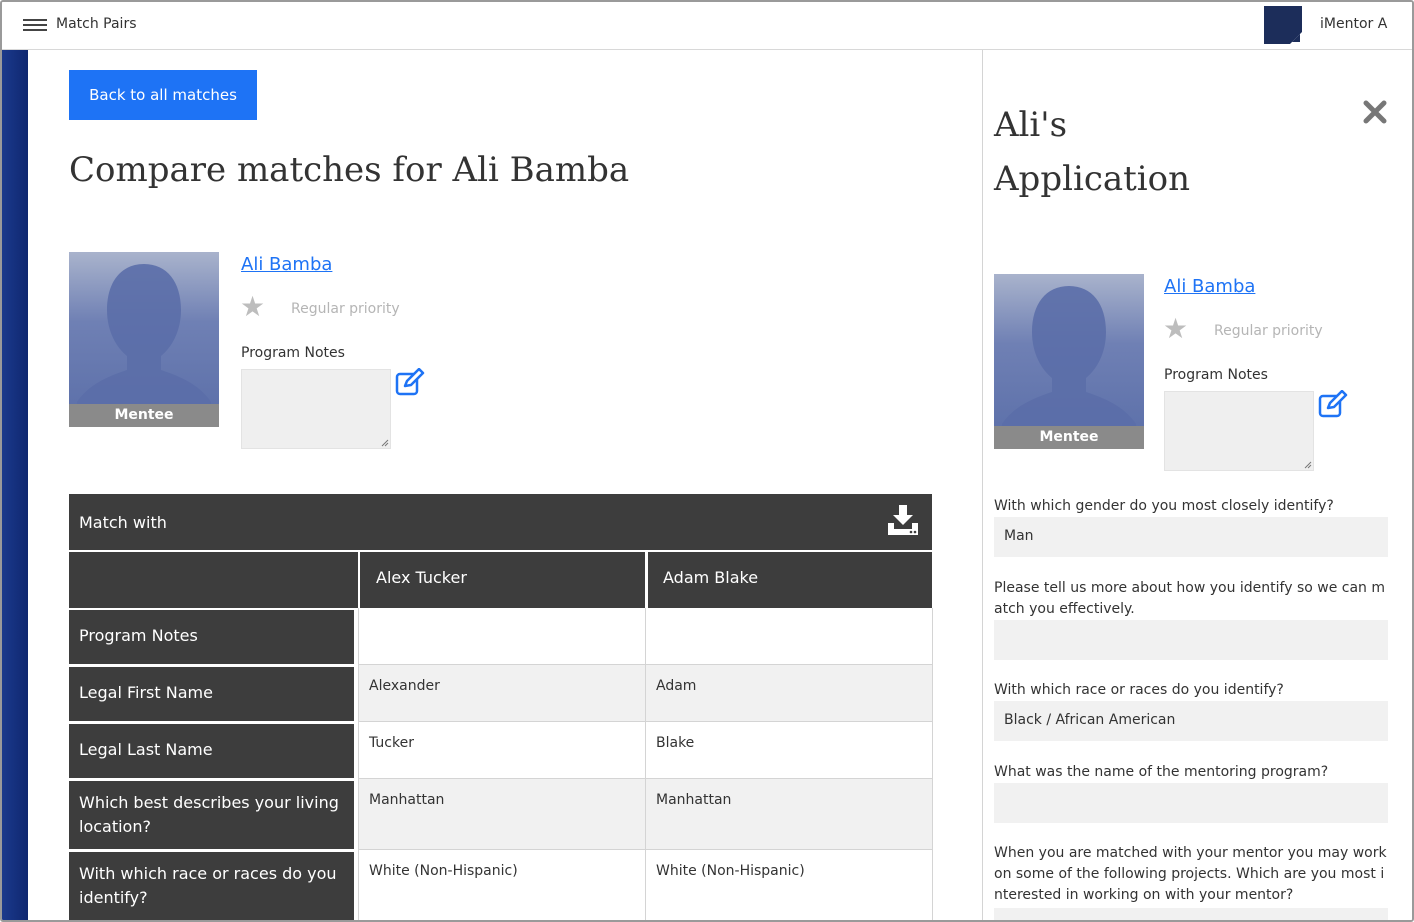 The width and height of the screenshot is (1414, 922). Describe the element at coordinates (345, 309) in the screenshot. I see `priority-label: Regular priority` at that location.